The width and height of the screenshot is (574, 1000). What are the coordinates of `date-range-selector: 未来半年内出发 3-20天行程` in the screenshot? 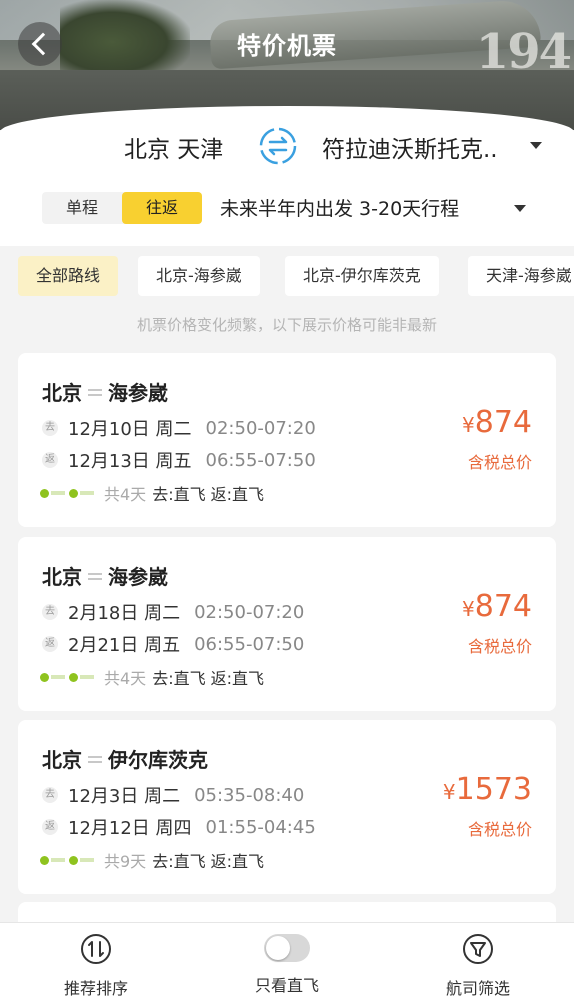 It's located at (339, 207).